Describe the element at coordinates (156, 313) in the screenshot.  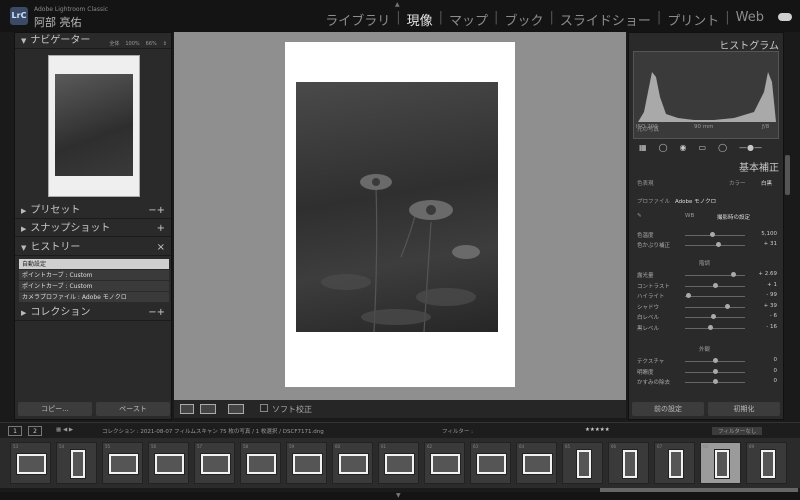
I see `add-collection-icon: −+` at that location.